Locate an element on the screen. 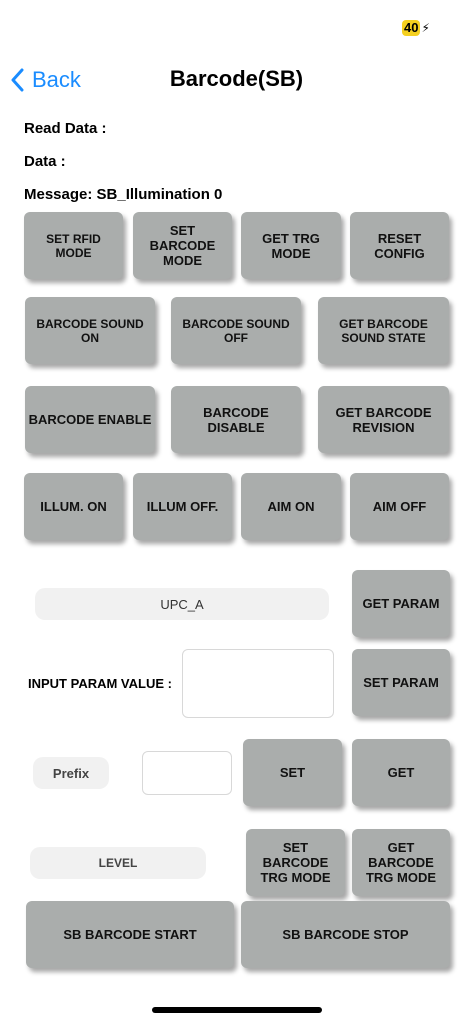 The width and height of the screenshot is (473, 1024). page-title: Barcode(SB) is located at coordinates (236, 78).